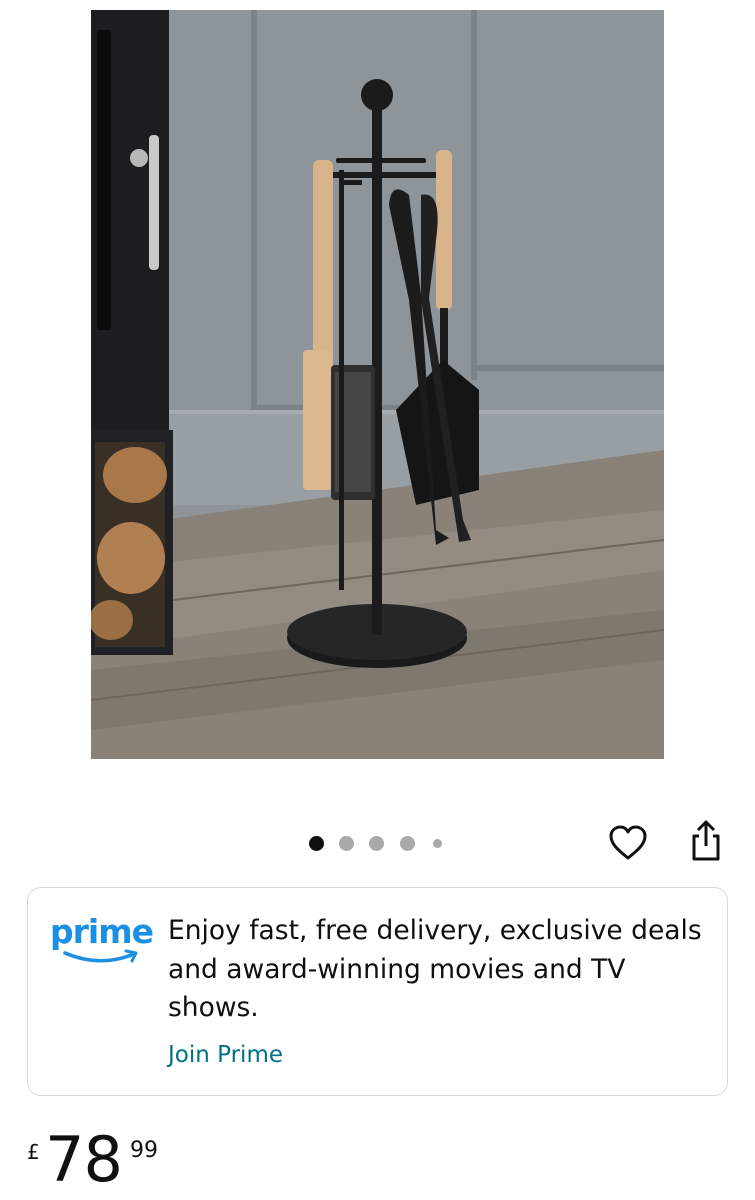 The height and width of the screenshot is (1200, 755). I want to click on price-whole: 78, so click(84, 1159).